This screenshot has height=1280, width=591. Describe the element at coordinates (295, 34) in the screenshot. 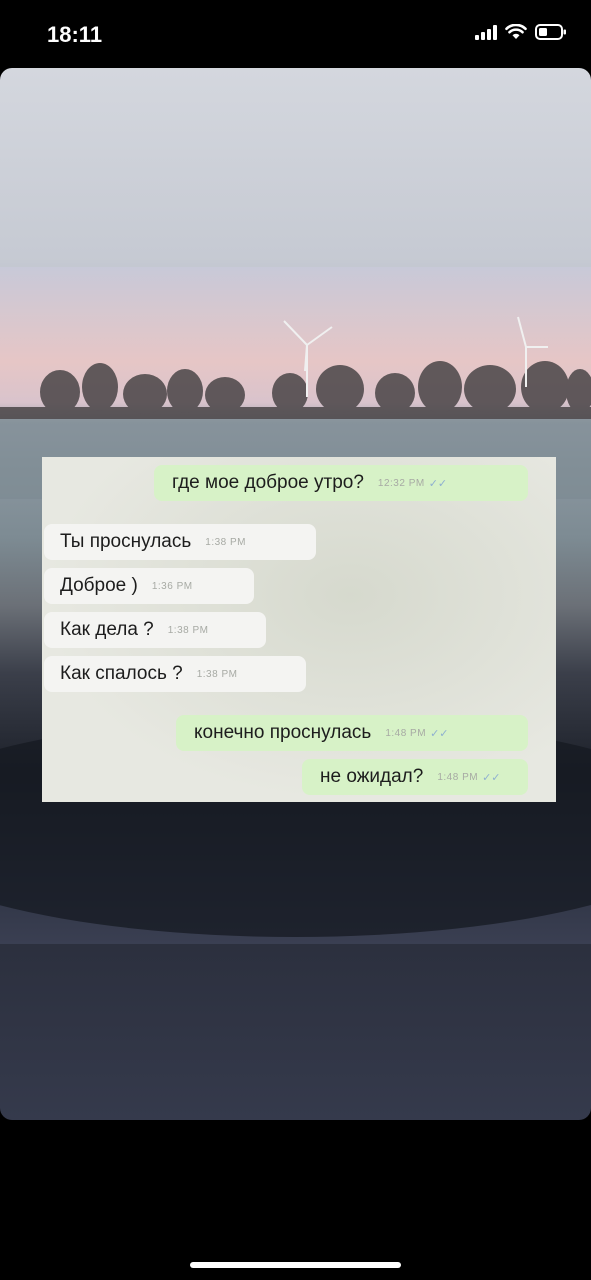

I see `status-bar: 18:11` at that location.